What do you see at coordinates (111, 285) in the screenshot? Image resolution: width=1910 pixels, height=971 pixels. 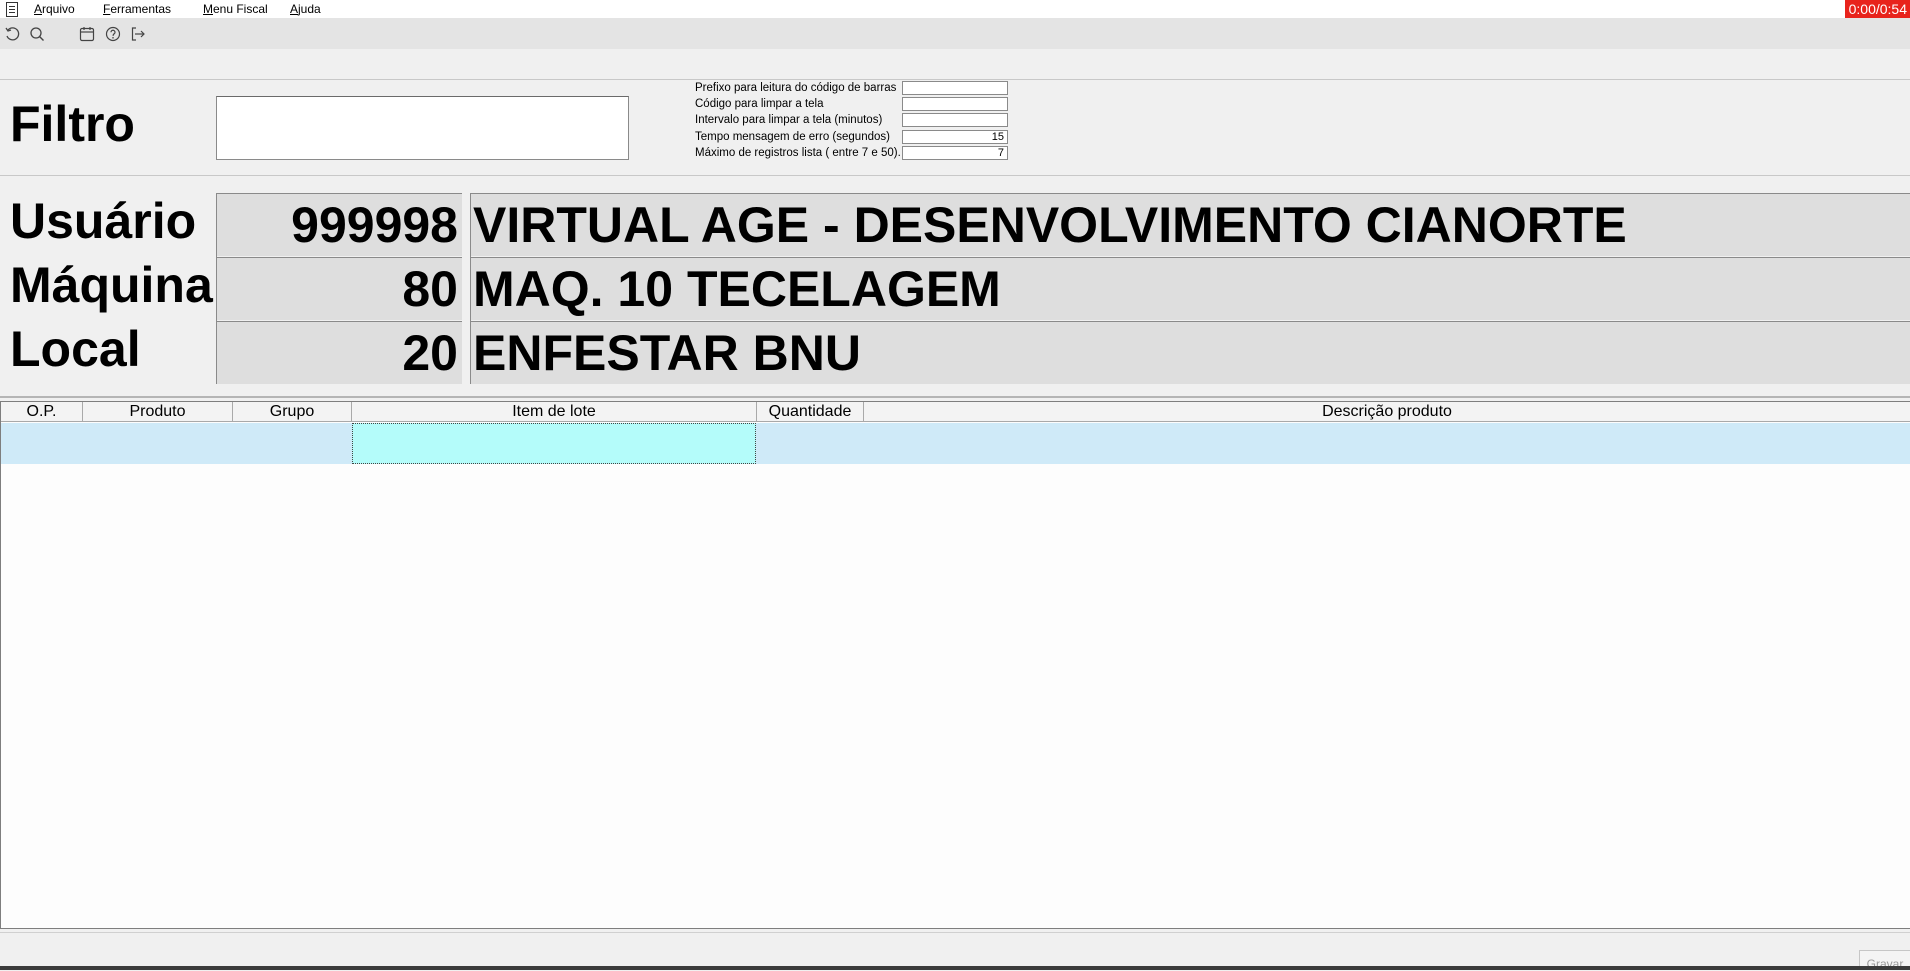 I see `maquina-label: Máquina` at bounding box center [111, 285].